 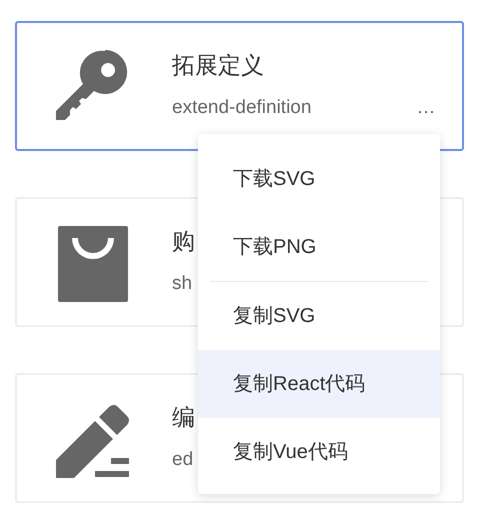 What do you see at coordinates (183, 283) in the screenshot?
I see `icon-name: sh` at bounding box center [183, 283].